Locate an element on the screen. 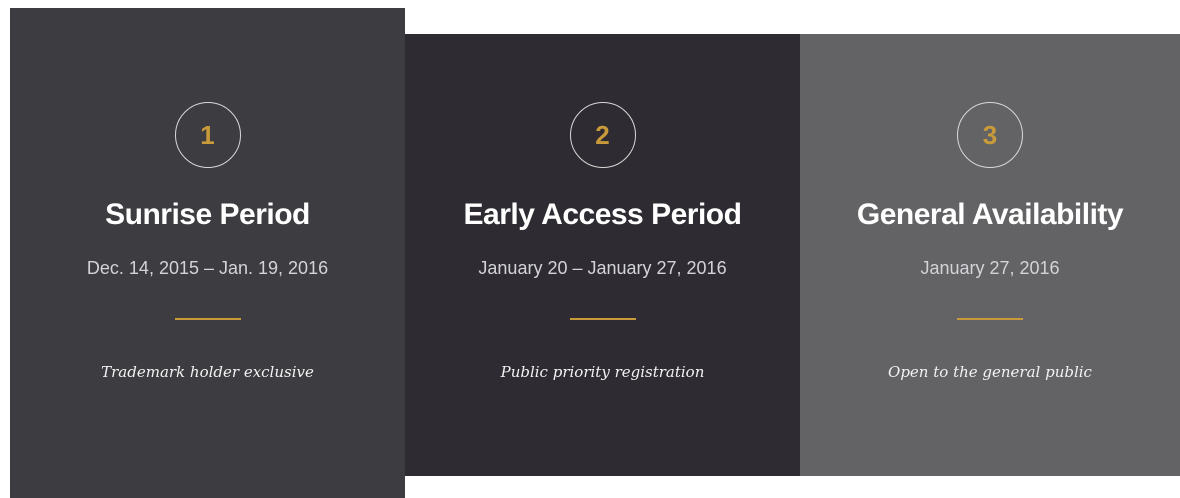 The image size is (1180, 498). period-title: General Availability is located at coordinates (990, 214).